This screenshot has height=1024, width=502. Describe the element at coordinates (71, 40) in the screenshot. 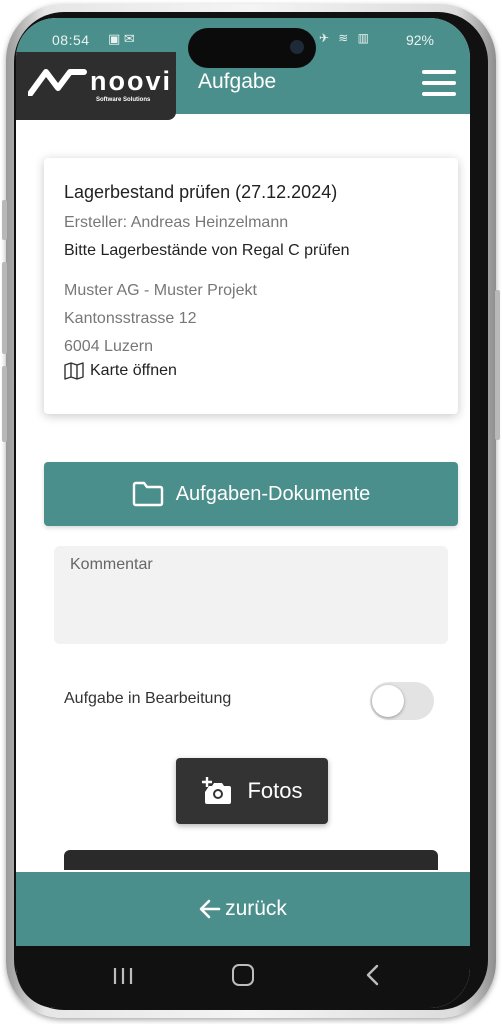

I see `status-time: 08:54` at that location.